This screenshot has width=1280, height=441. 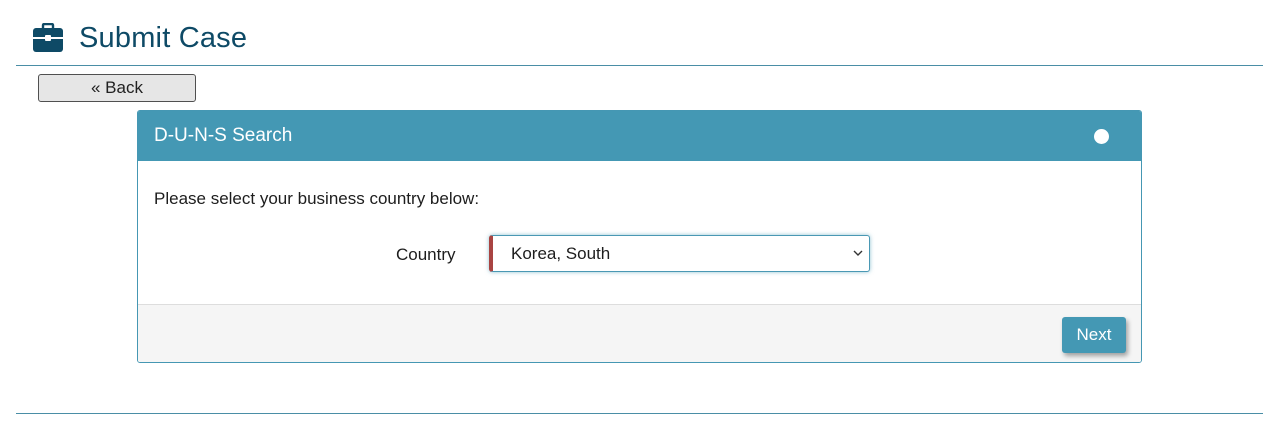 What do you see at coordinates (163, 37) in the screenshot?
I see `page-title: Submit Case` at bounding box center [163, 37].